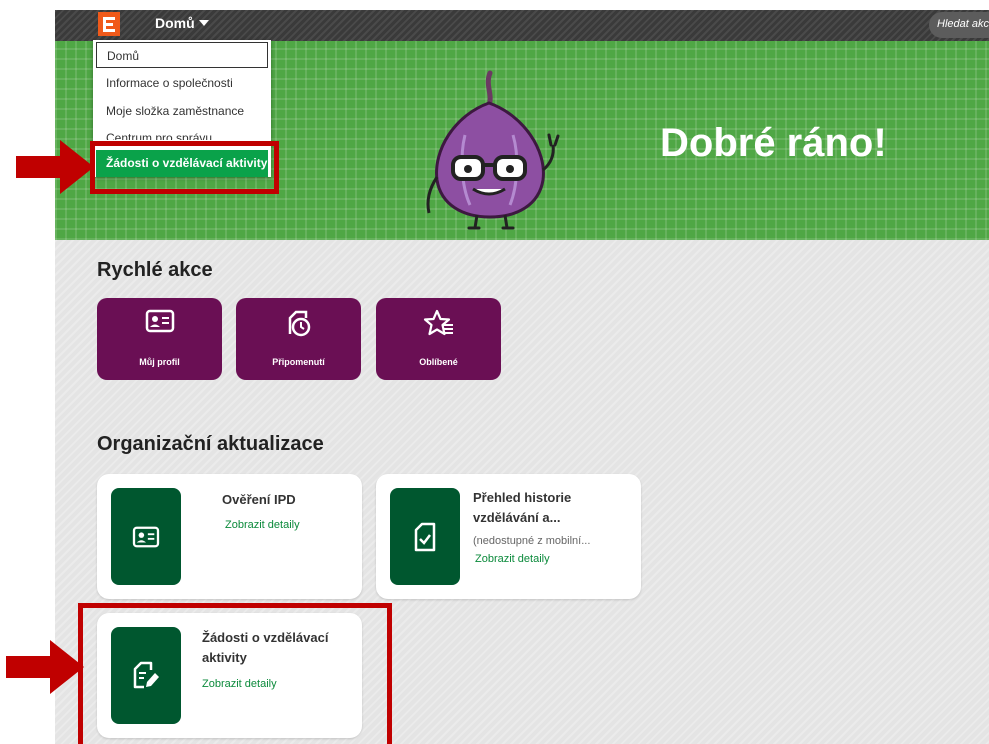 The height and width of the screenshot is (744, 989). Describe the element at coordinates (959, 25) in the screenshot. I see `search-input: Hledat akce` at that location.